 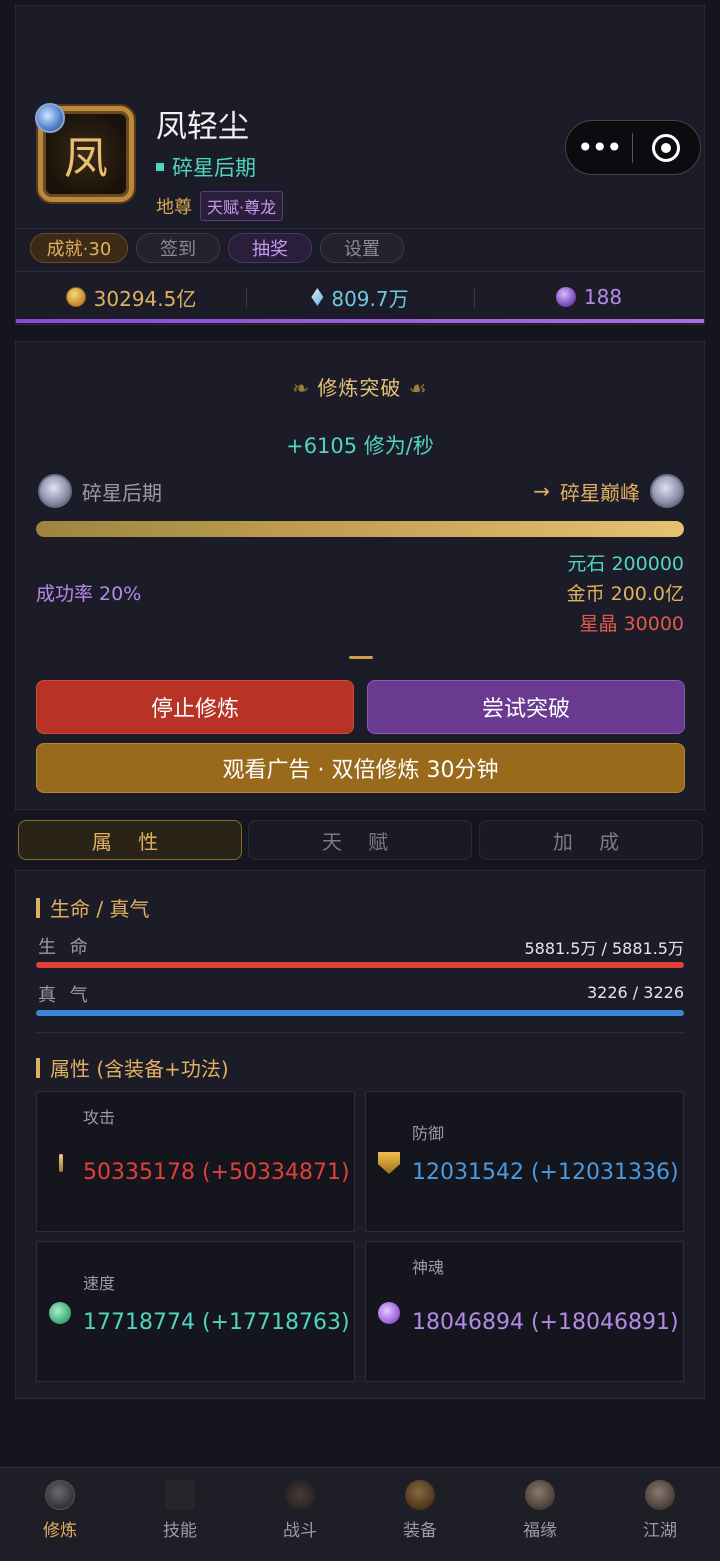 I want to click on soul-label: 神魂, so click(x=428, y=1267).